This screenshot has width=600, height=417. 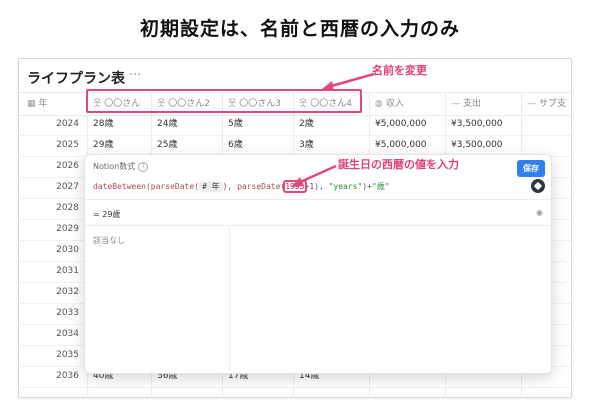 I want to click on panel-divider, so click(x=229, y=299).